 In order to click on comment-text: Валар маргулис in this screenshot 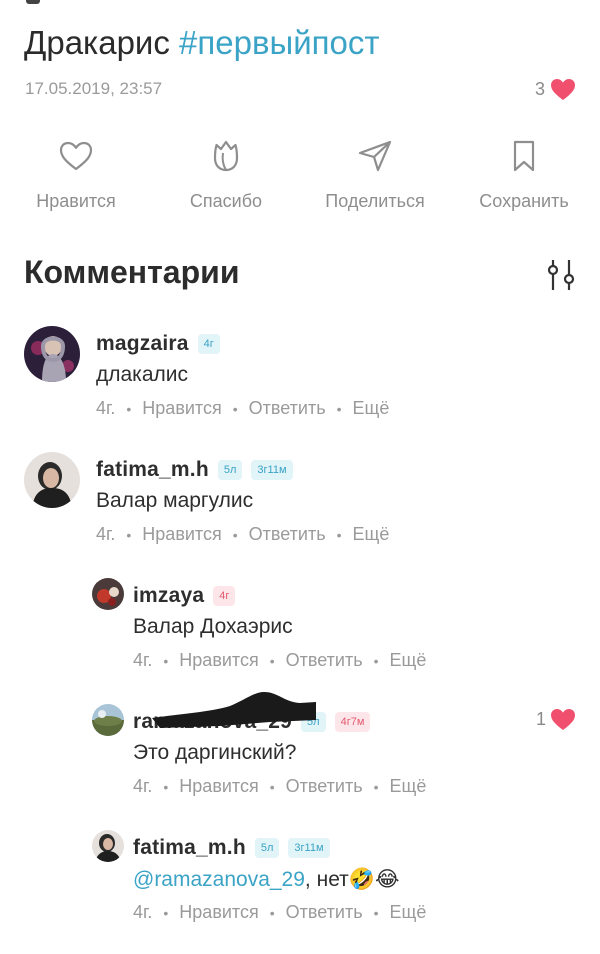, I will do `click(175, 500)`.